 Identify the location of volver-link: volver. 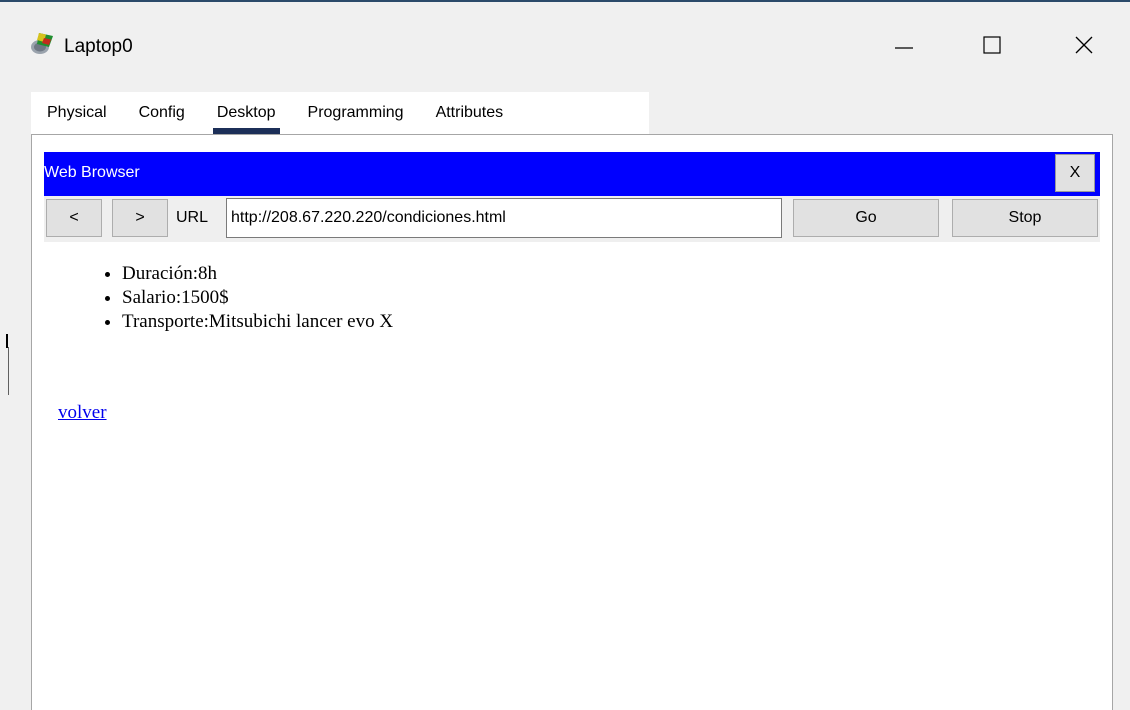
(82, 413).